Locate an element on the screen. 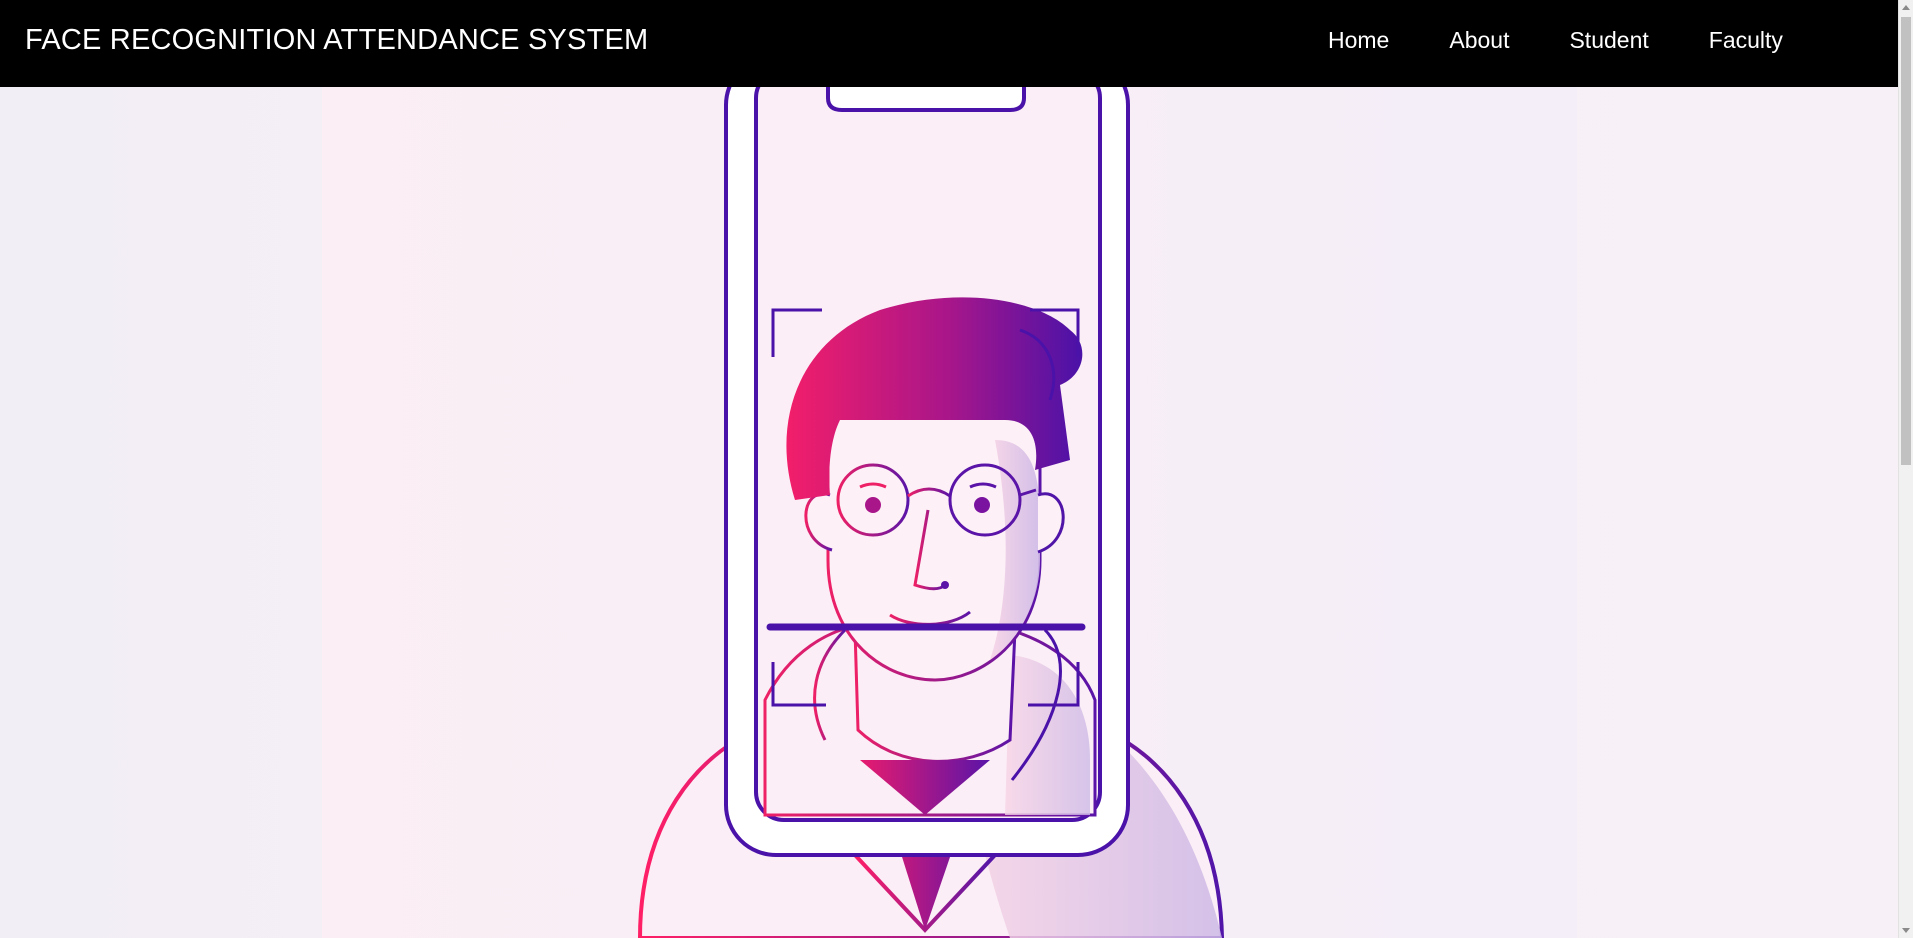  main-nav: Home About Student Faculty is located at coordinates (1585, 40).